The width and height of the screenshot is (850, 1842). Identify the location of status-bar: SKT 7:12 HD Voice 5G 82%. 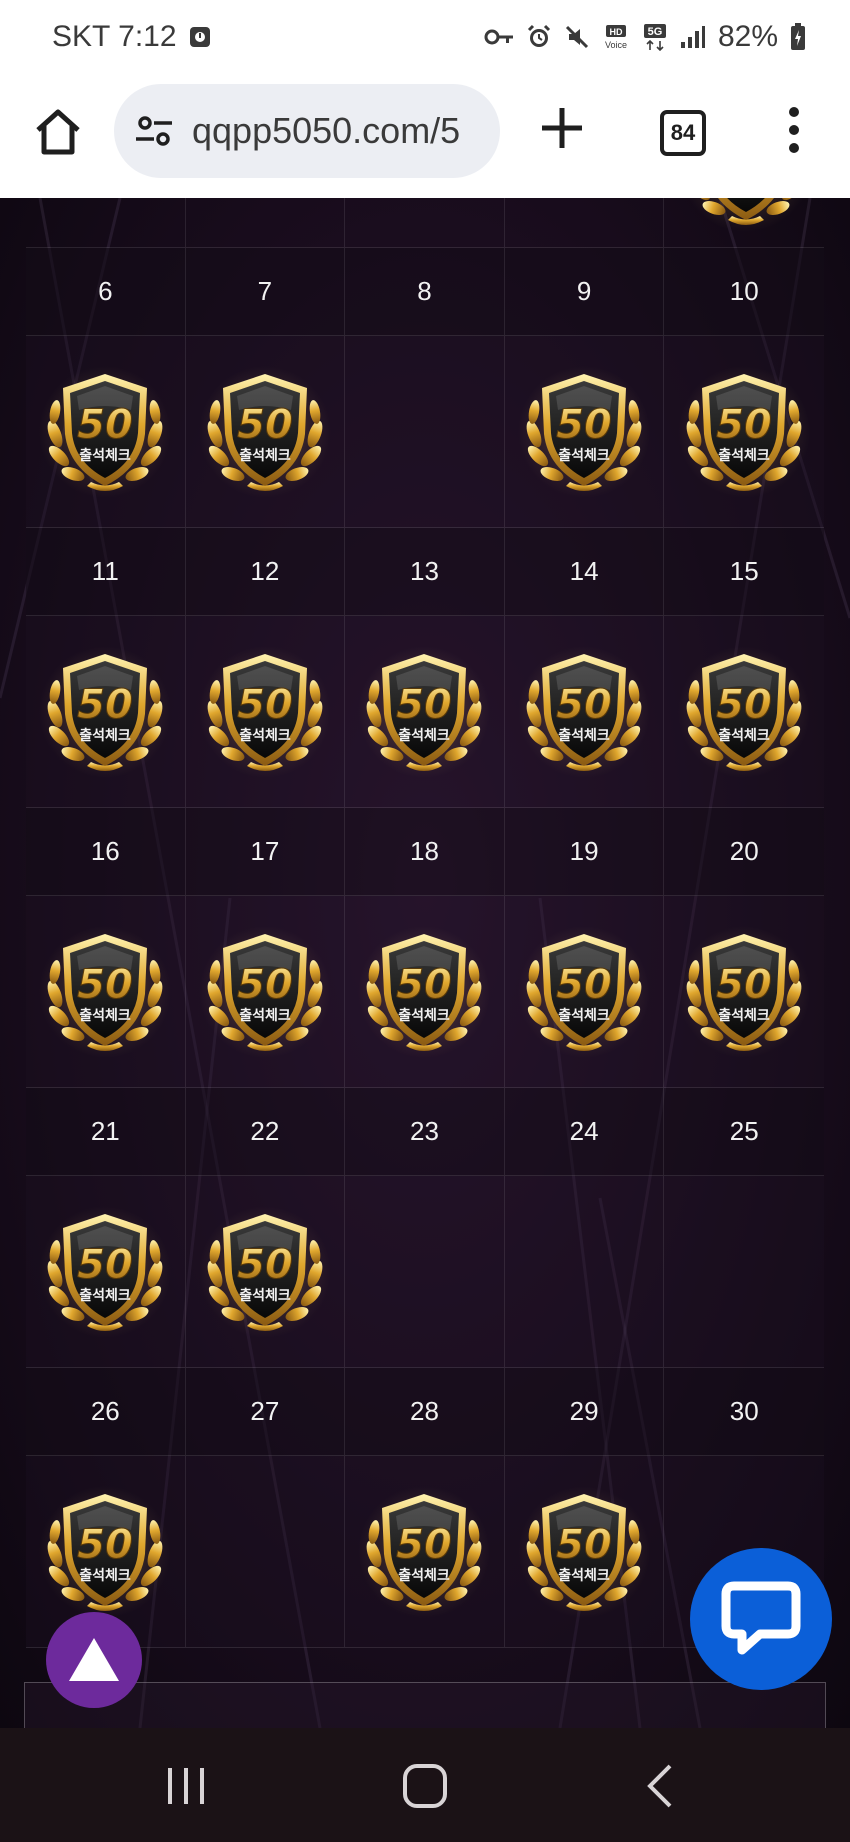
(425, 40).